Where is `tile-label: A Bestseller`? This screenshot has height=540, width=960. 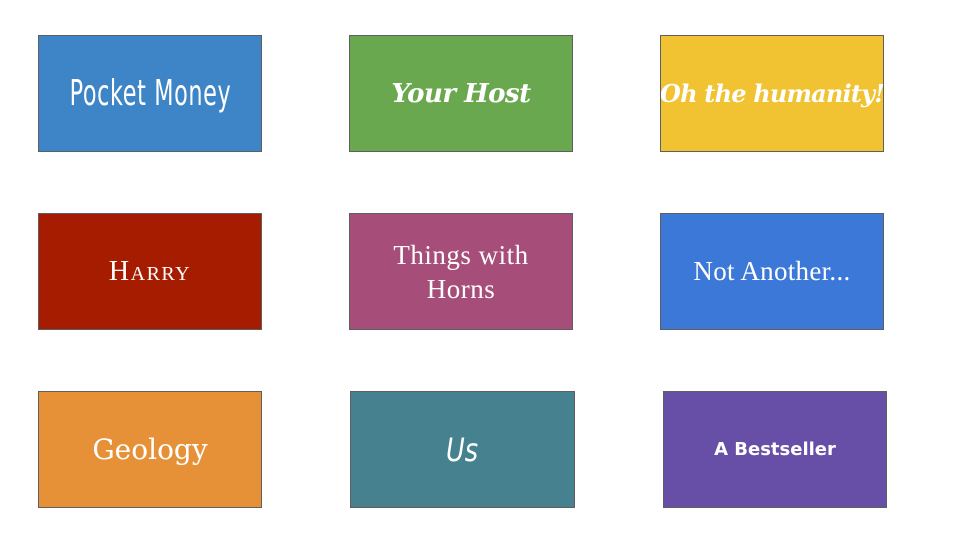 tile-label: A Bestseller is located at coordinates (775, 449).